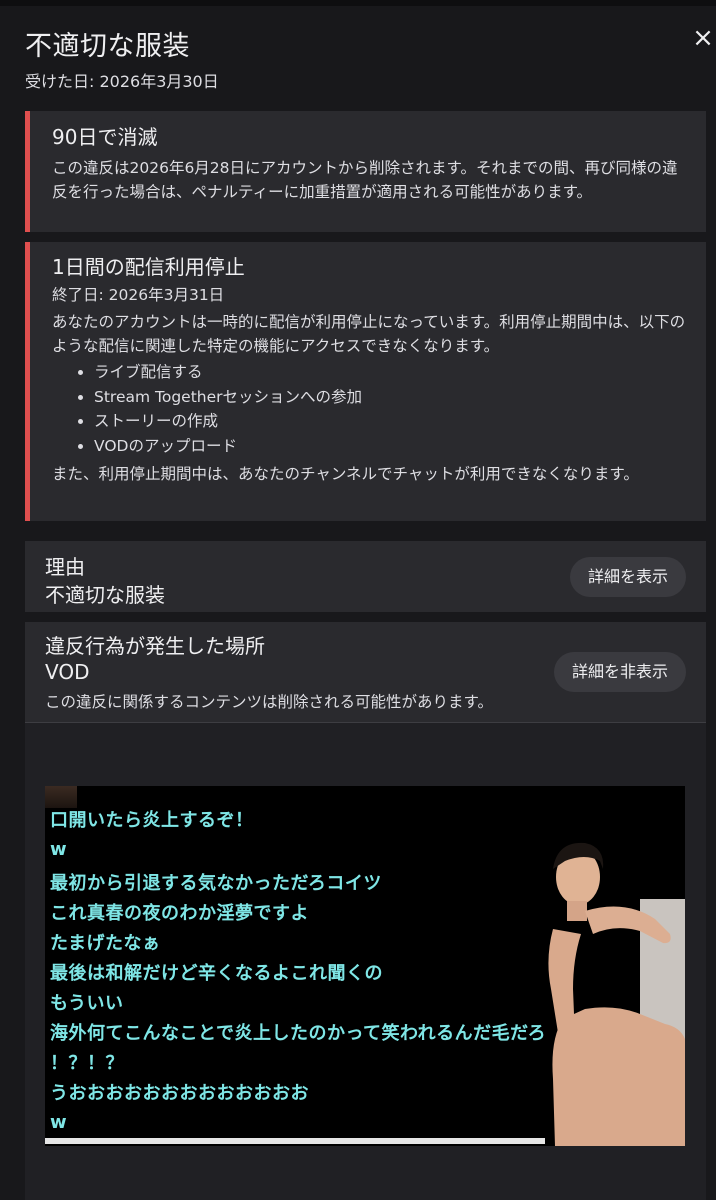  I want to click on chat-line: たまげたなぁ, so click(105, 943).